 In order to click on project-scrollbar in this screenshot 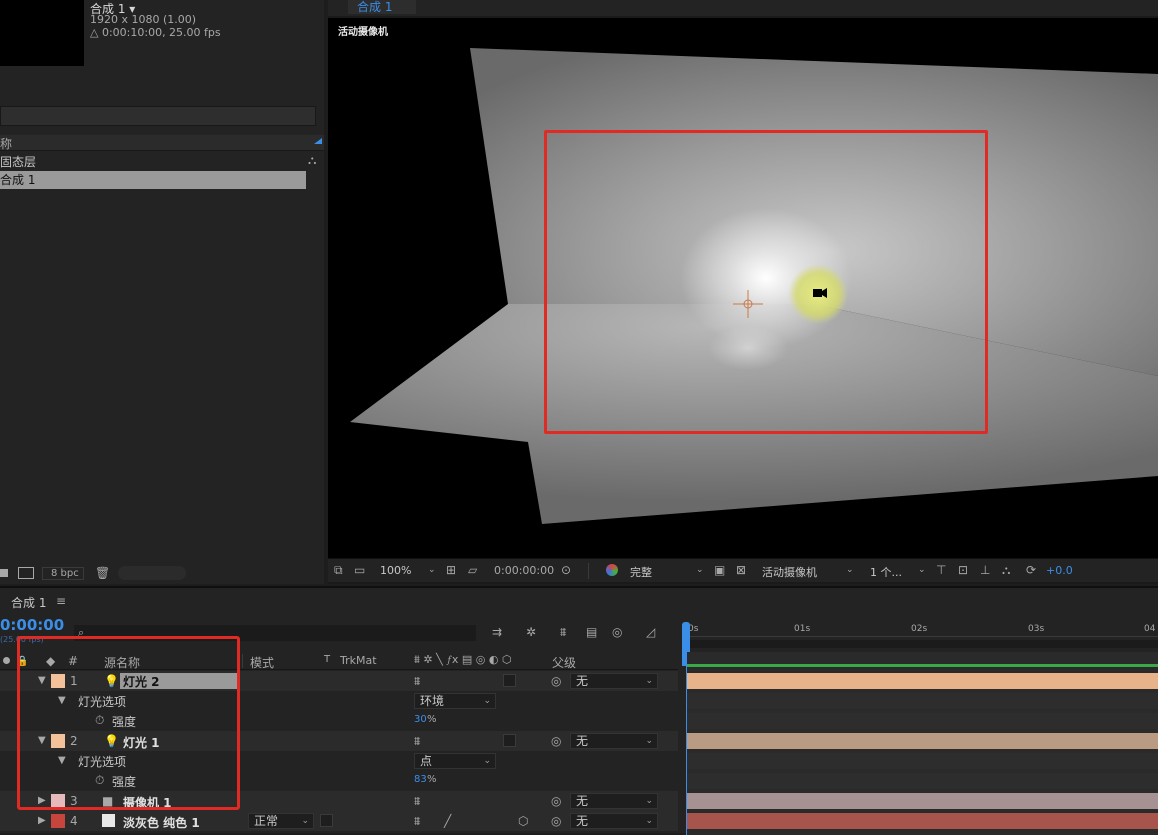, I will do `click(152, 573)`.